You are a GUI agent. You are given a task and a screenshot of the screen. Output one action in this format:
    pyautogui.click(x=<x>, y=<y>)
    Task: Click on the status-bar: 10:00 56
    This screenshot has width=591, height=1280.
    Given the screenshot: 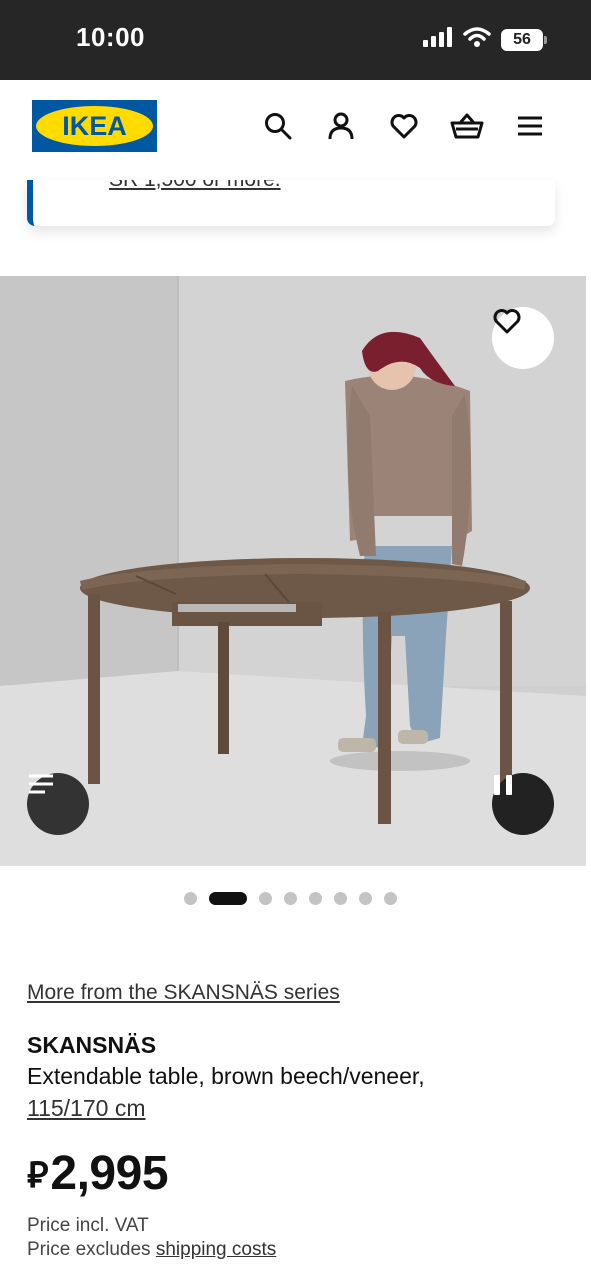 What is the action you would take?
    pyautogui.click(x=295, y=40)
    